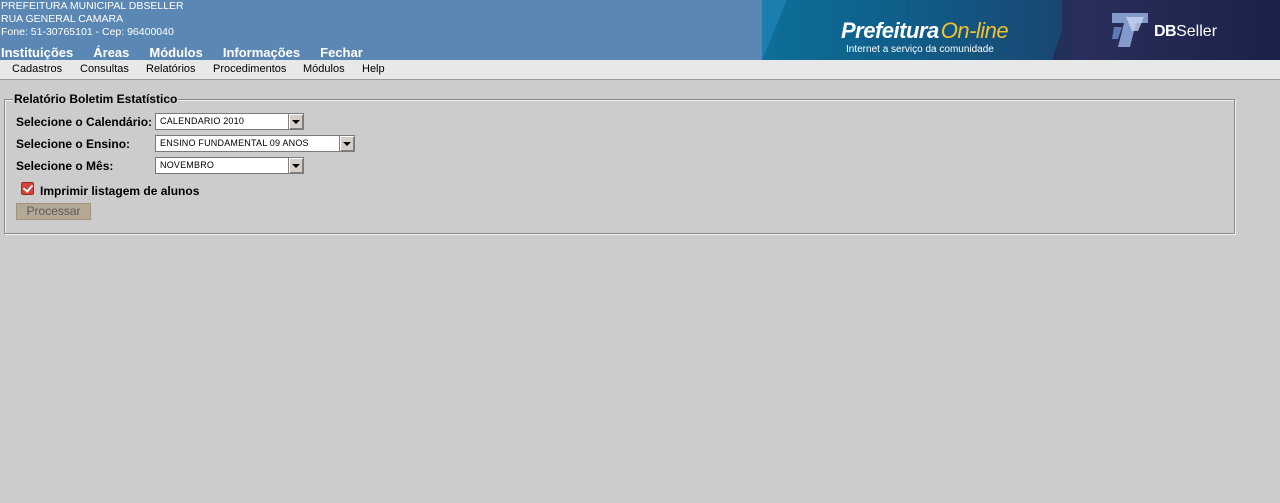 This screenshot has width=1280, height=503. I want to click on ensino-select: ENSINO FUNDAMENTAL 09 ANOS, so click(255, 143).